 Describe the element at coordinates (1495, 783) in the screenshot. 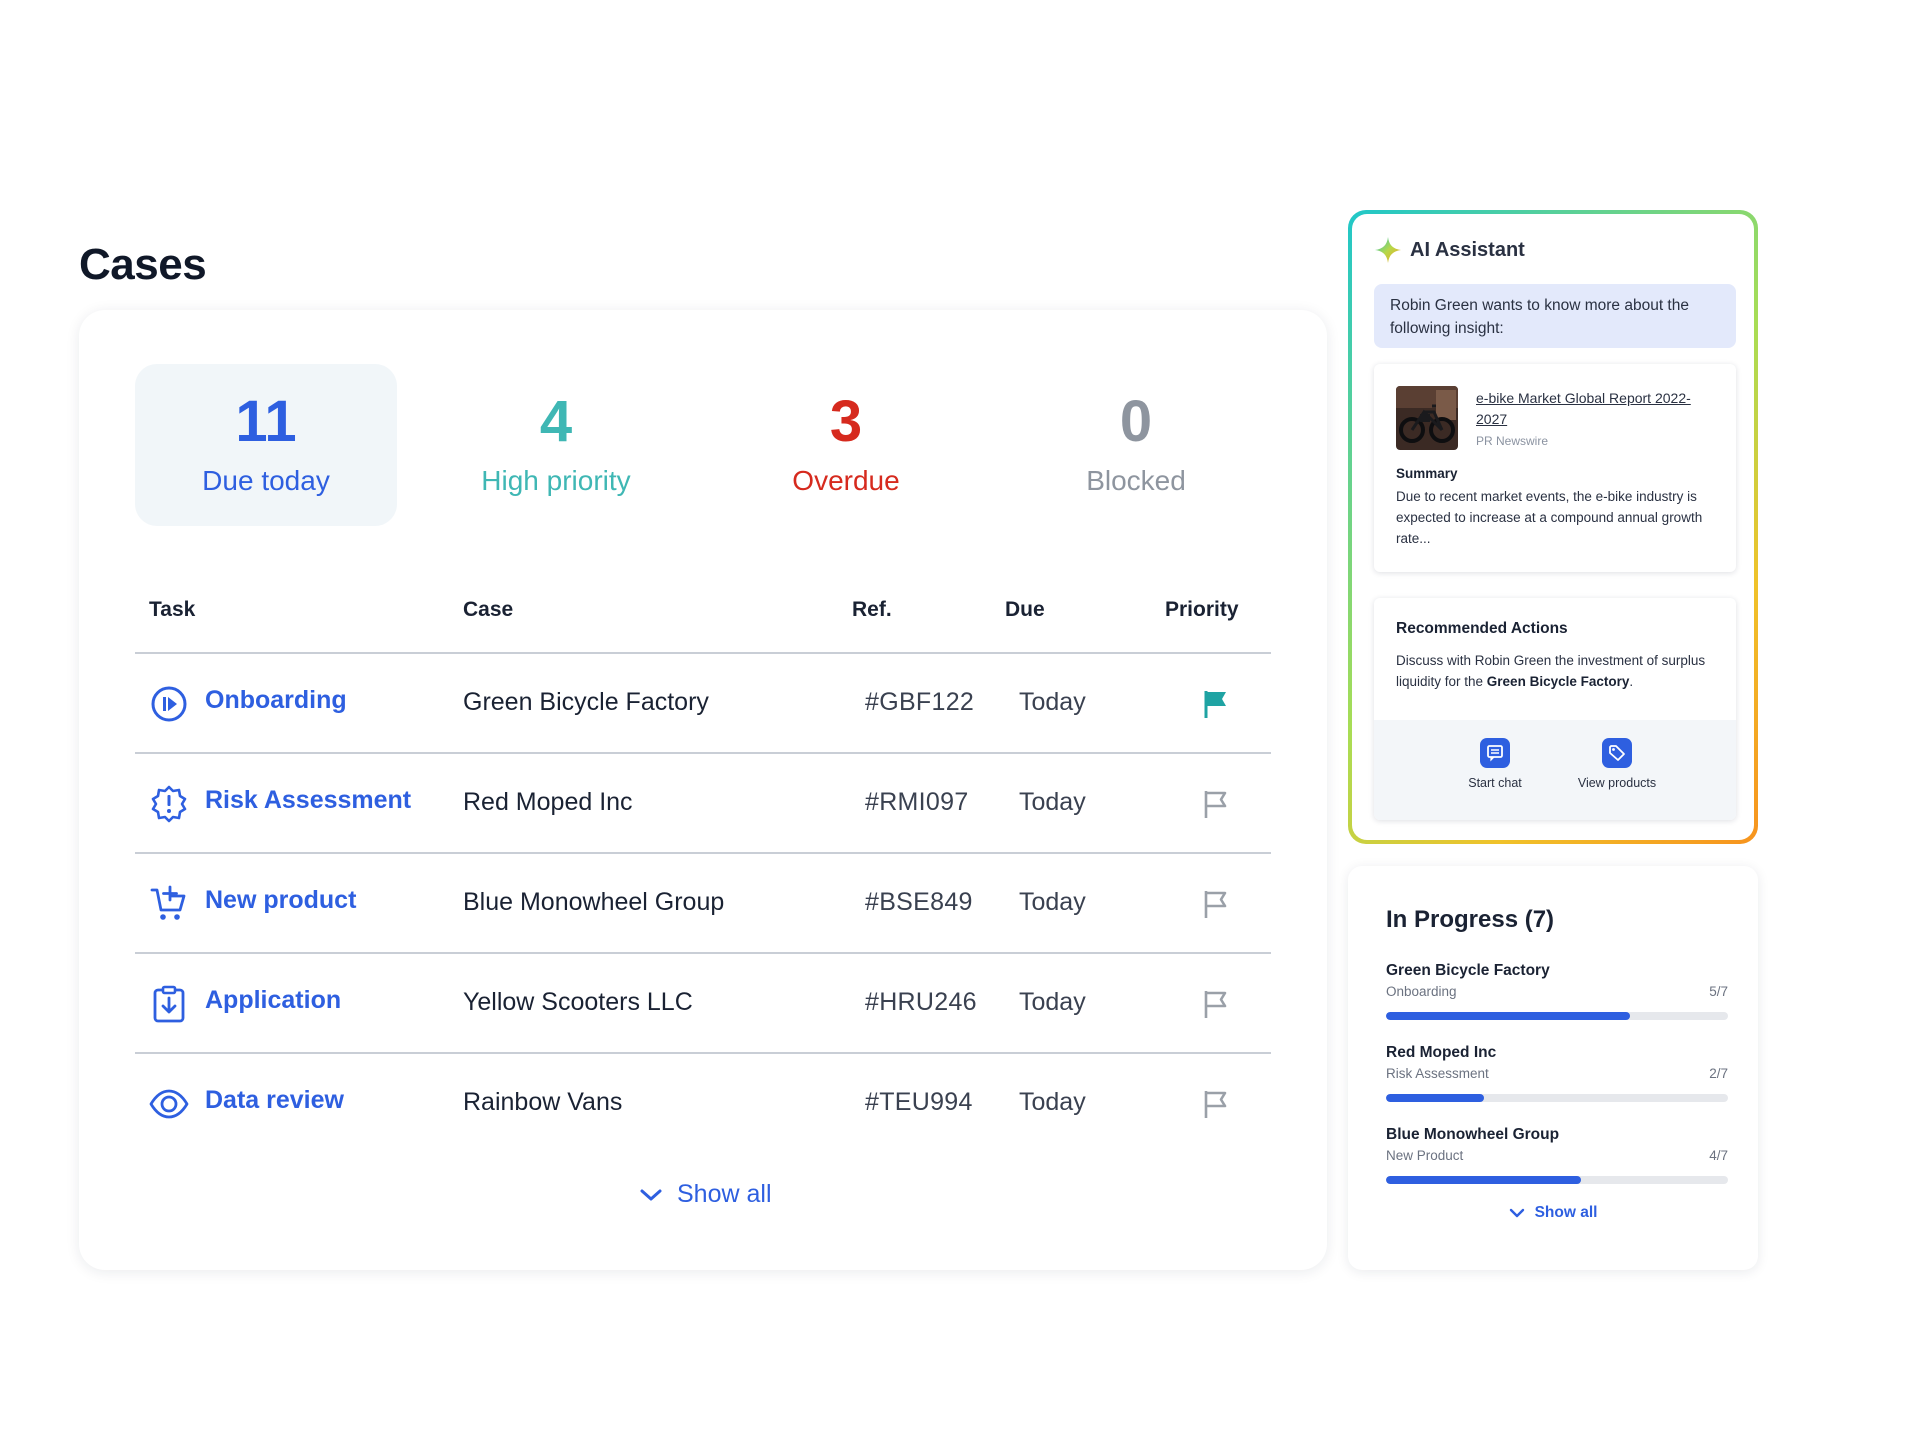

I see `start-chat-label: Start chat` at that location.